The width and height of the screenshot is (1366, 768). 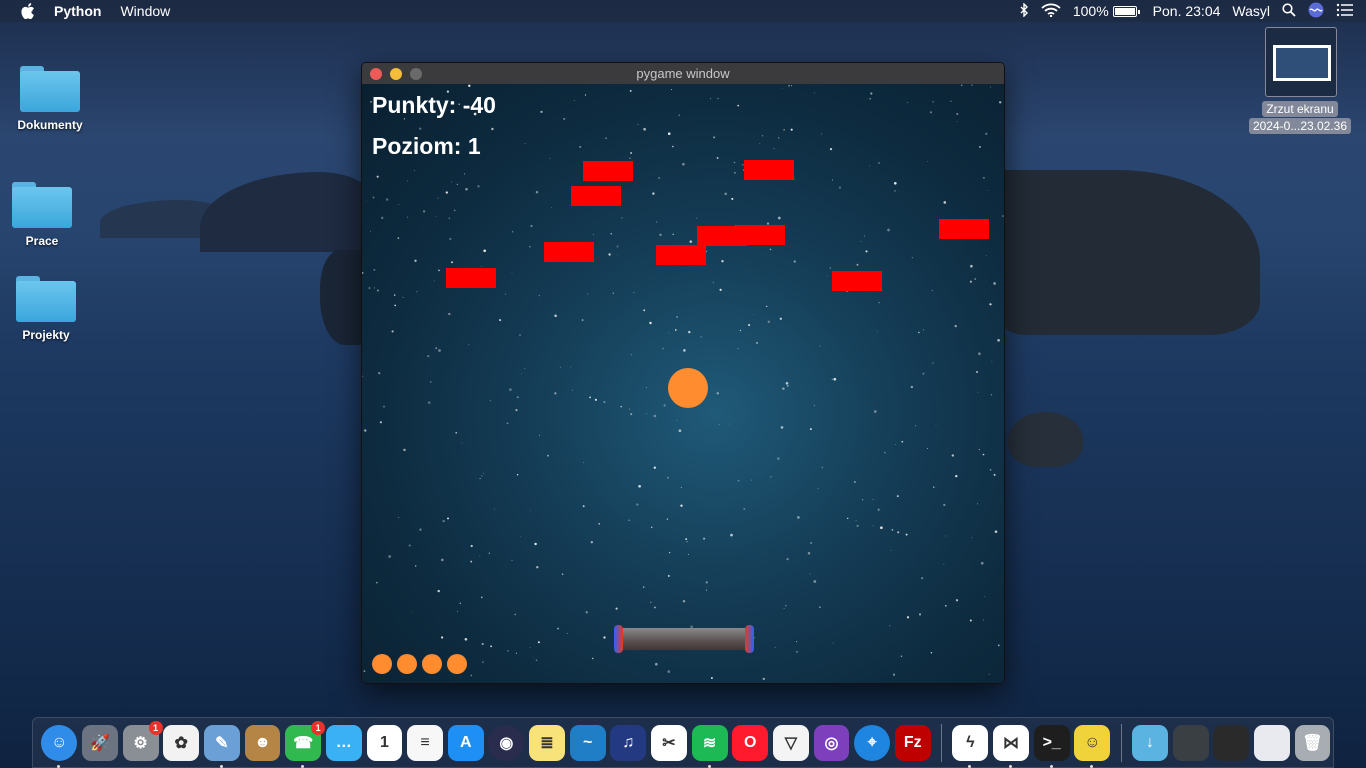 I want to click on launchpad-icon: 🚀, so click(x=100, y=742).